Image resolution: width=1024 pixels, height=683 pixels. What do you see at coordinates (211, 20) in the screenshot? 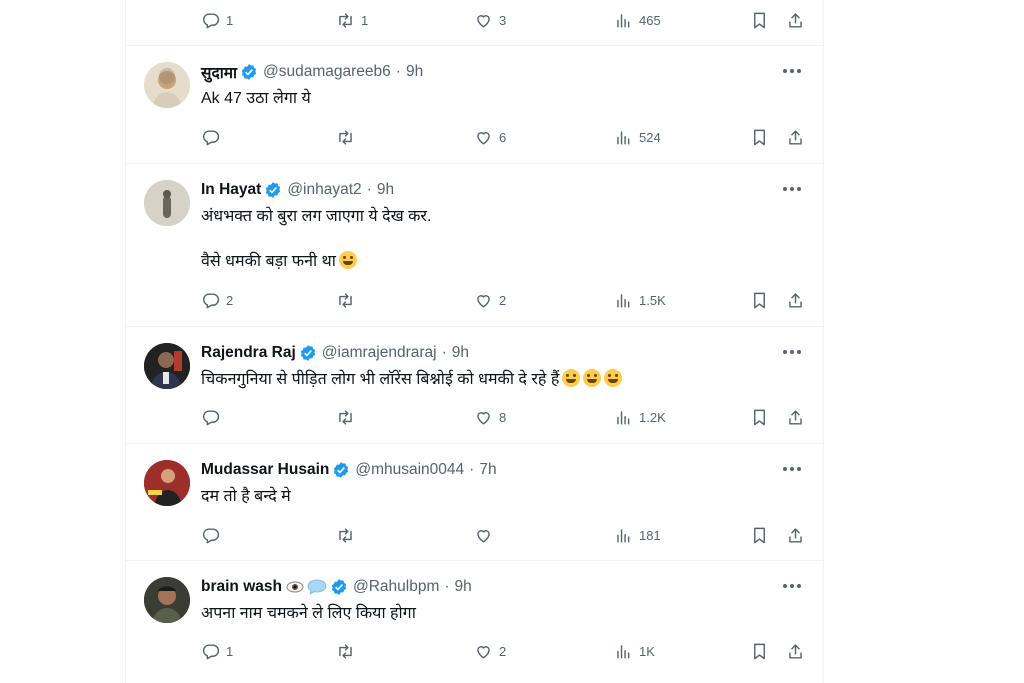
I see `reply-icon` at bounding box center [211, 20].